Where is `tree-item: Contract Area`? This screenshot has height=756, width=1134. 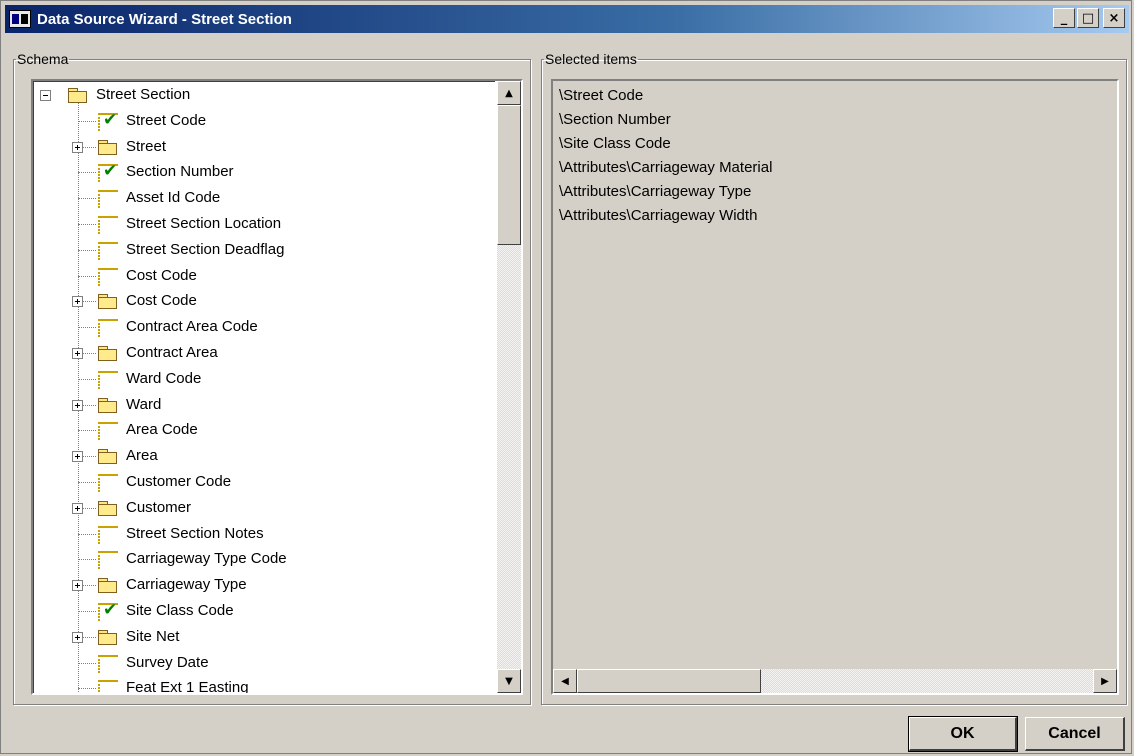
tree-item: Contract Area is located at coordinates (264, 354).